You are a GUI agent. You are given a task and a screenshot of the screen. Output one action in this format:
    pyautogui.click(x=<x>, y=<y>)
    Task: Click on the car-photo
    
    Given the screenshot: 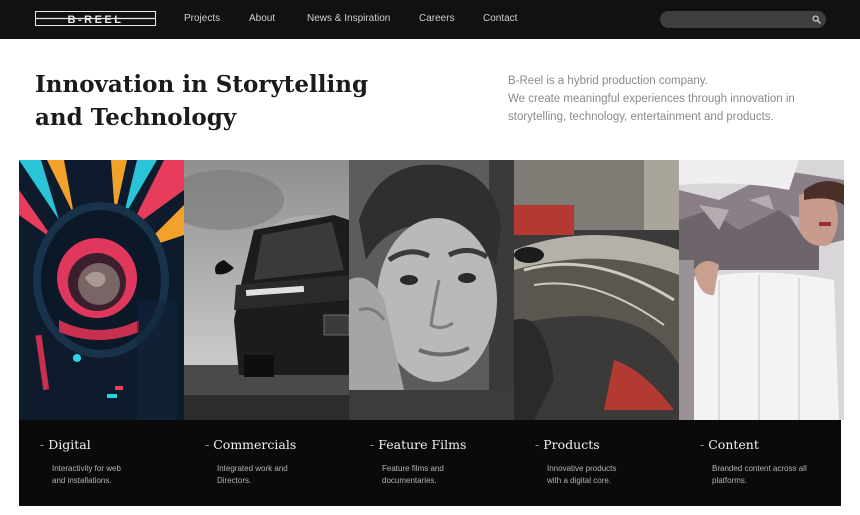 What is the action you would take?
    pyautogui.click(x=266, y=290)
    